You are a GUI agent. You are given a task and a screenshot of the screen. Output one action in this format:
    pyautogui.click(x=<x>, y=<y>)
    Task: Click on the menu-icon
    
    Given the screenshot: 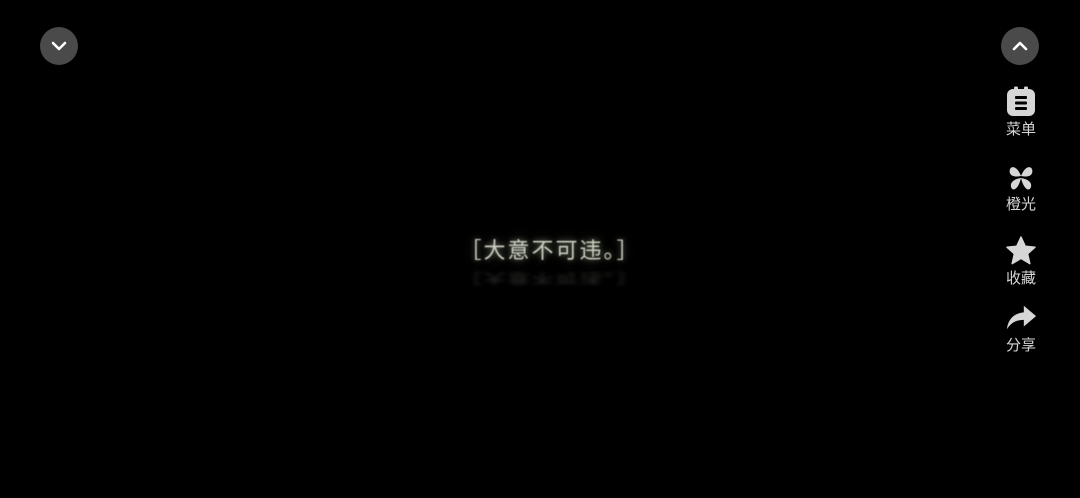 What is the action you would take?
    pyautogui.click(x=1021, y=102)
    